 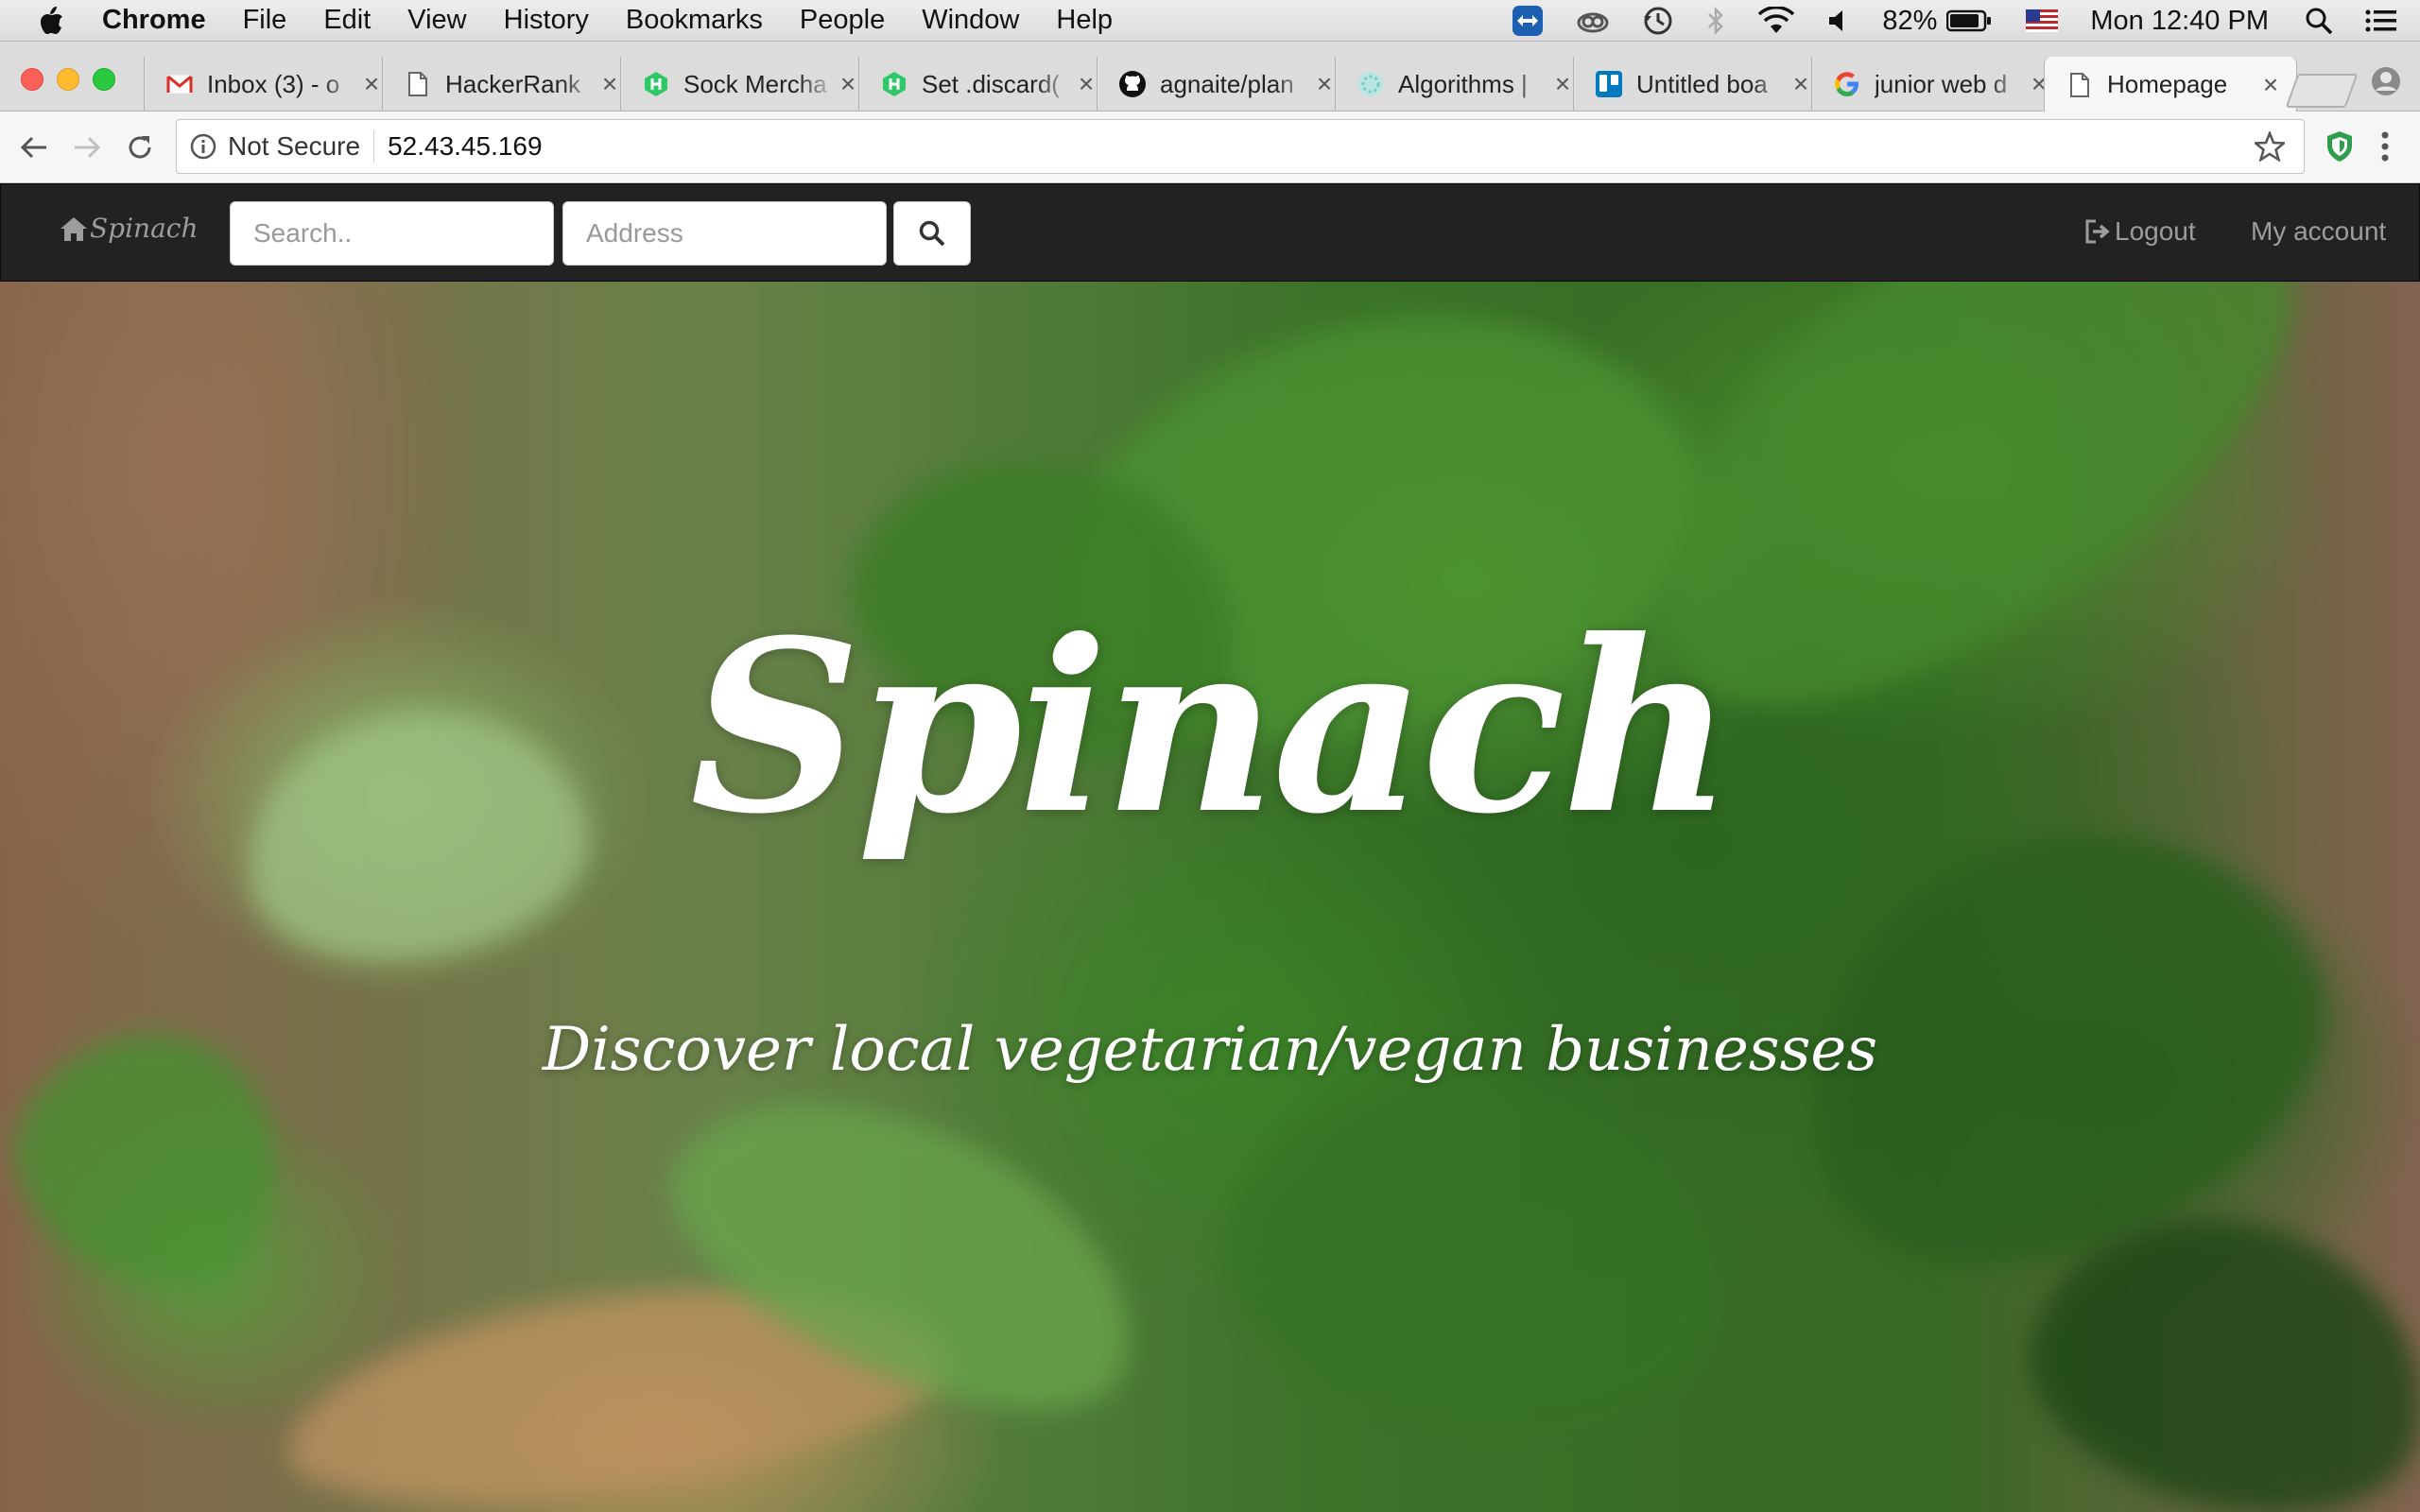 What do you see at coordinates (465, 146) in the screenshot?
I see `url-text: 52.43.45.169` at bounding box center [465, 146].